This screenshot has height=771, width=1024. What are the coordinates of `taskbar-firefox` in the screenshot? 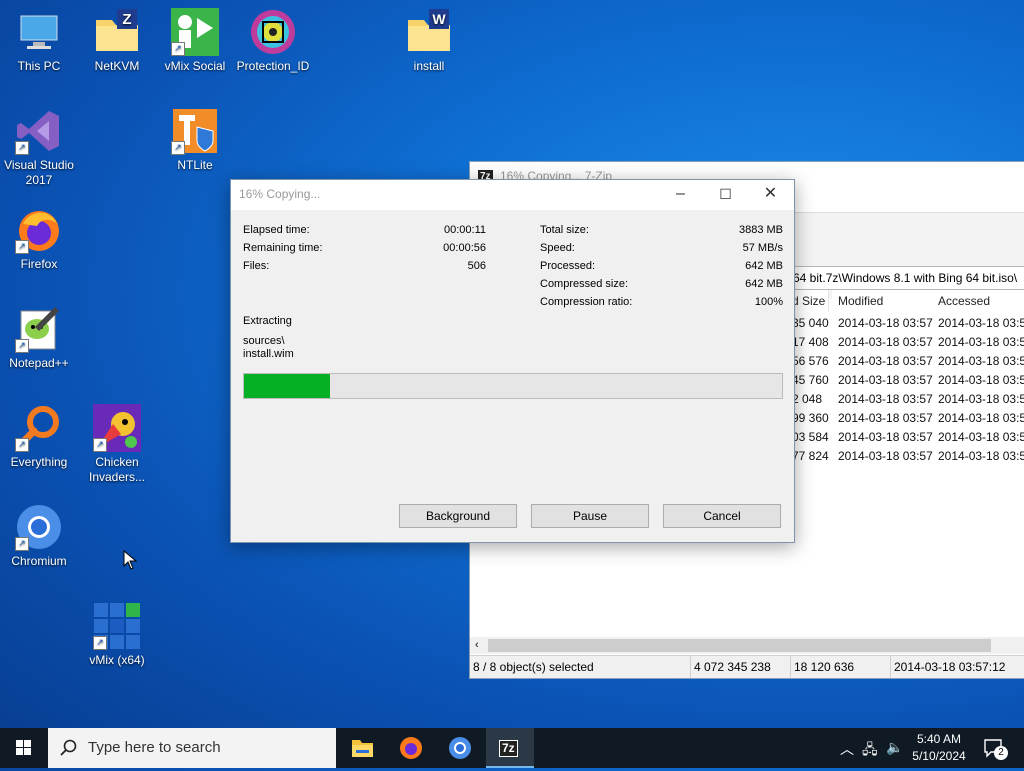 It's located at (411, 748).